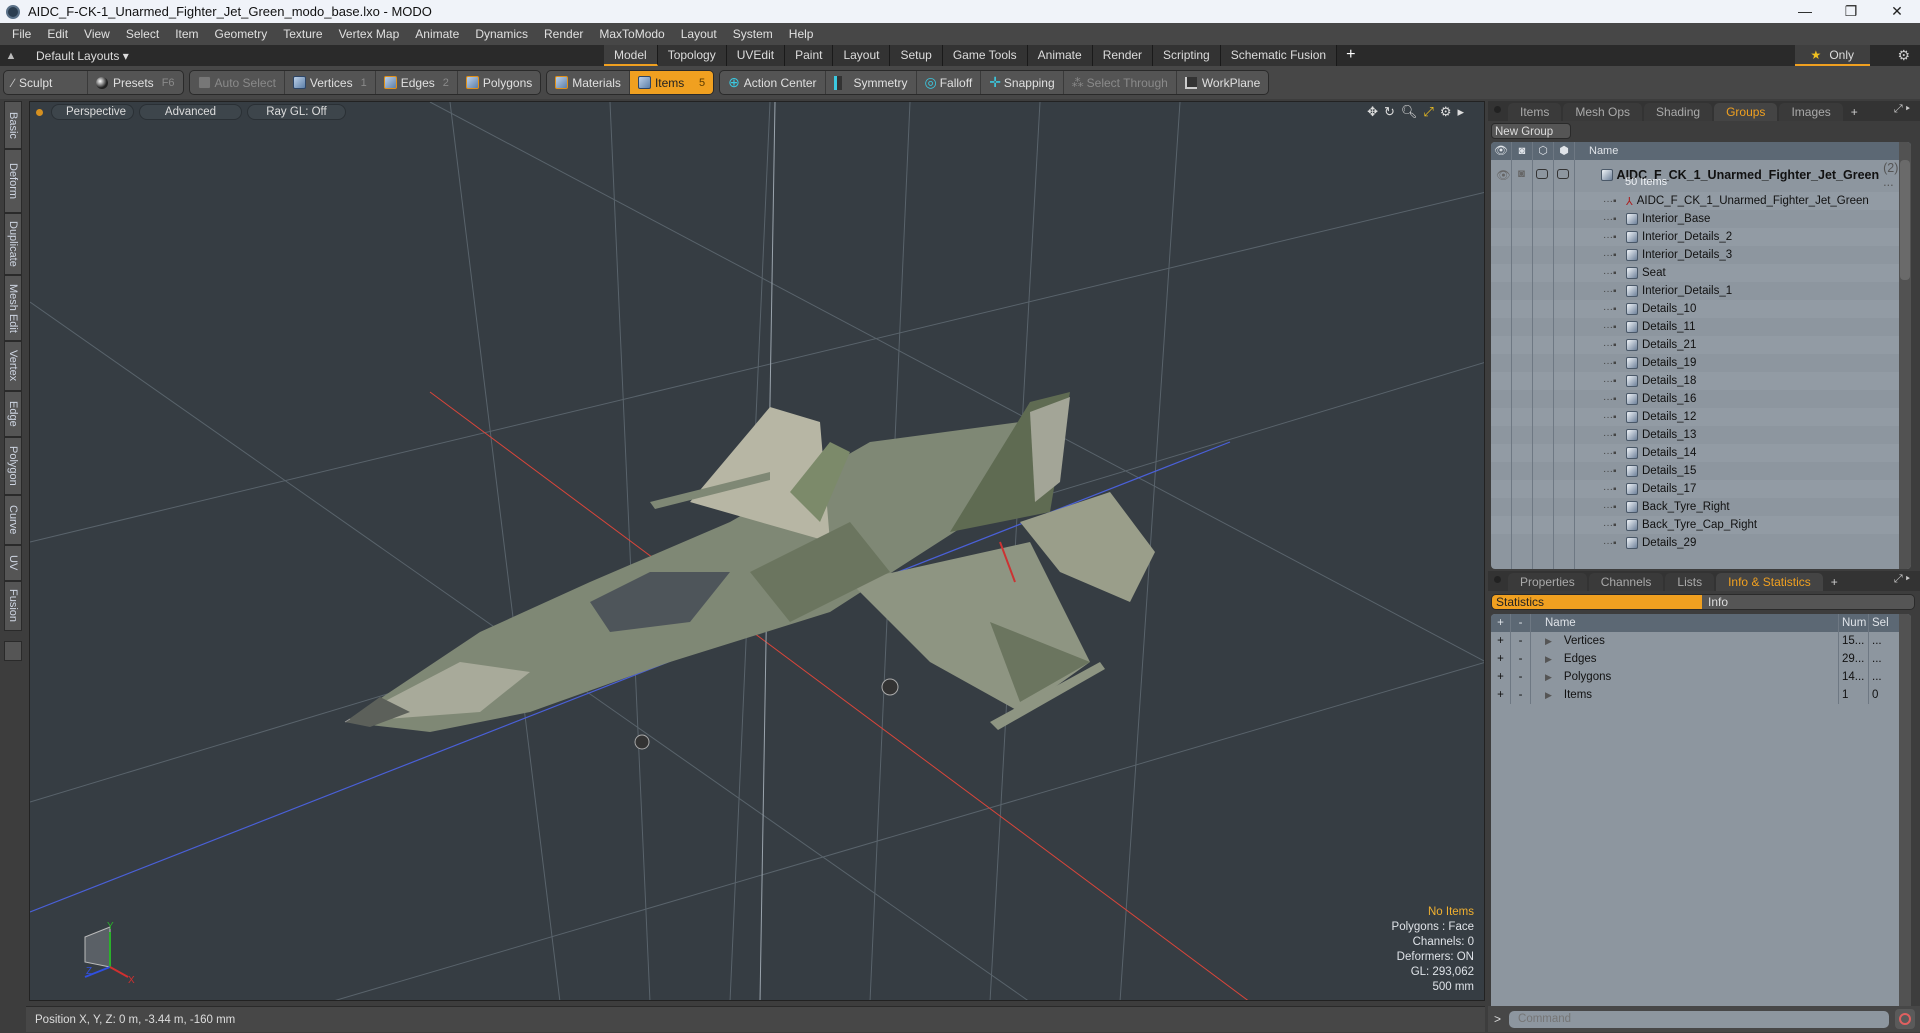 The height and width of the screenshot is (1033, 1920). Describe the element at coordinates (1905, 818) in the screenshot. I see `statistics-scrollbar` at that location.